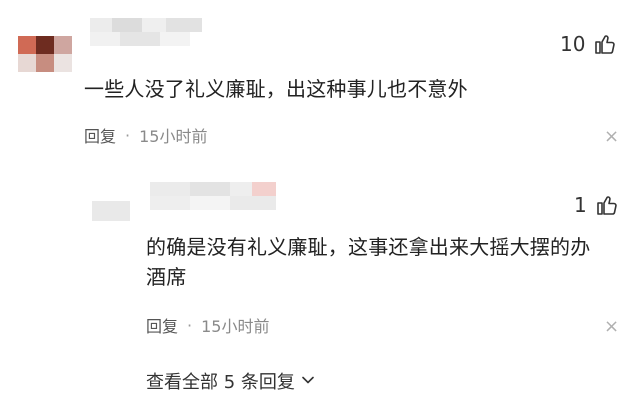 The height and width of the screenshot is (407, 640). I want to click on like-button: 10, so click(588, 44).